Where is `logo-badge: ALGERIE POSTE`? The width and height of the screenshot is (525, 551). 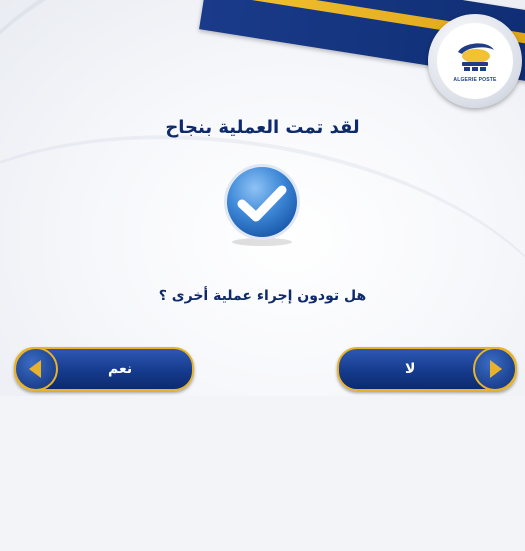
logo-badge: ALGERIE POSTE is located at coordinates (475, 61).